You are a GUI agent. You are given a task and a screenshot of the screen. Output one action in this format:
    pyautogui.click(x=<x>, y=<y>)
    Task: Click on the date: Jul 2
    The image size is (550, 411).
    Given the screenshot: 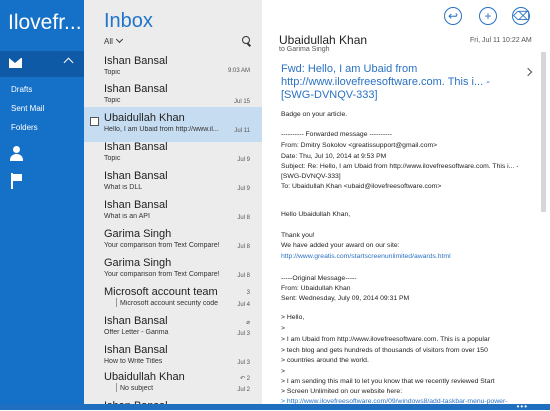 What is the action you would take?
    pyautogui.click(x=243, y=390)
    